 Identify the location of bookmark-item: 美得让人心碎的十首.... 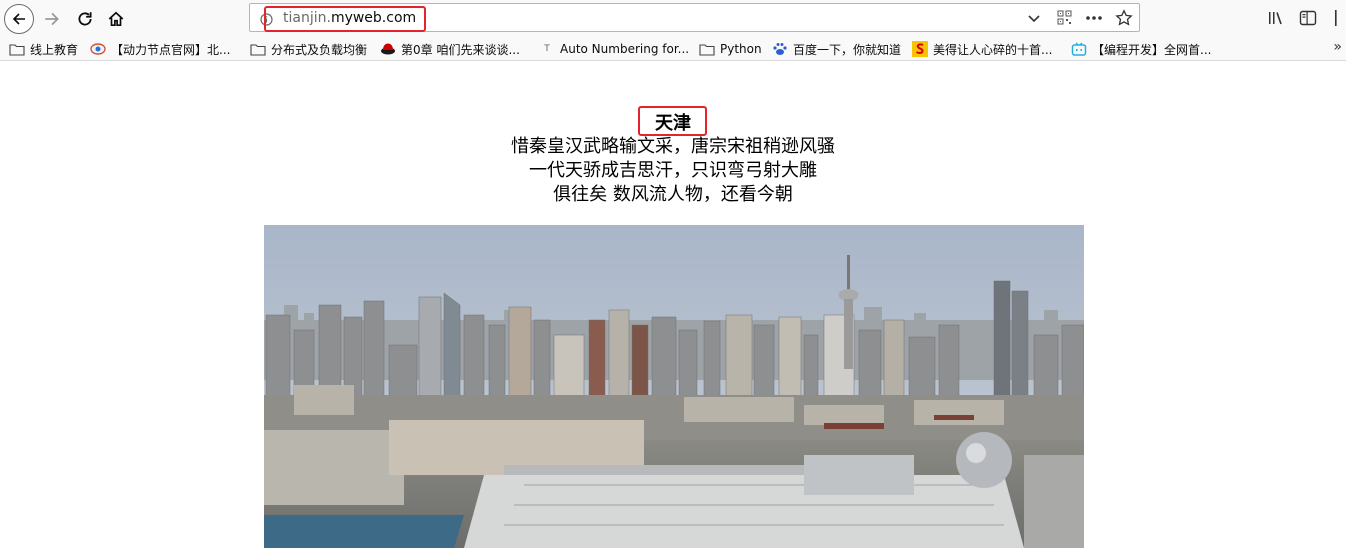
(982, 49).